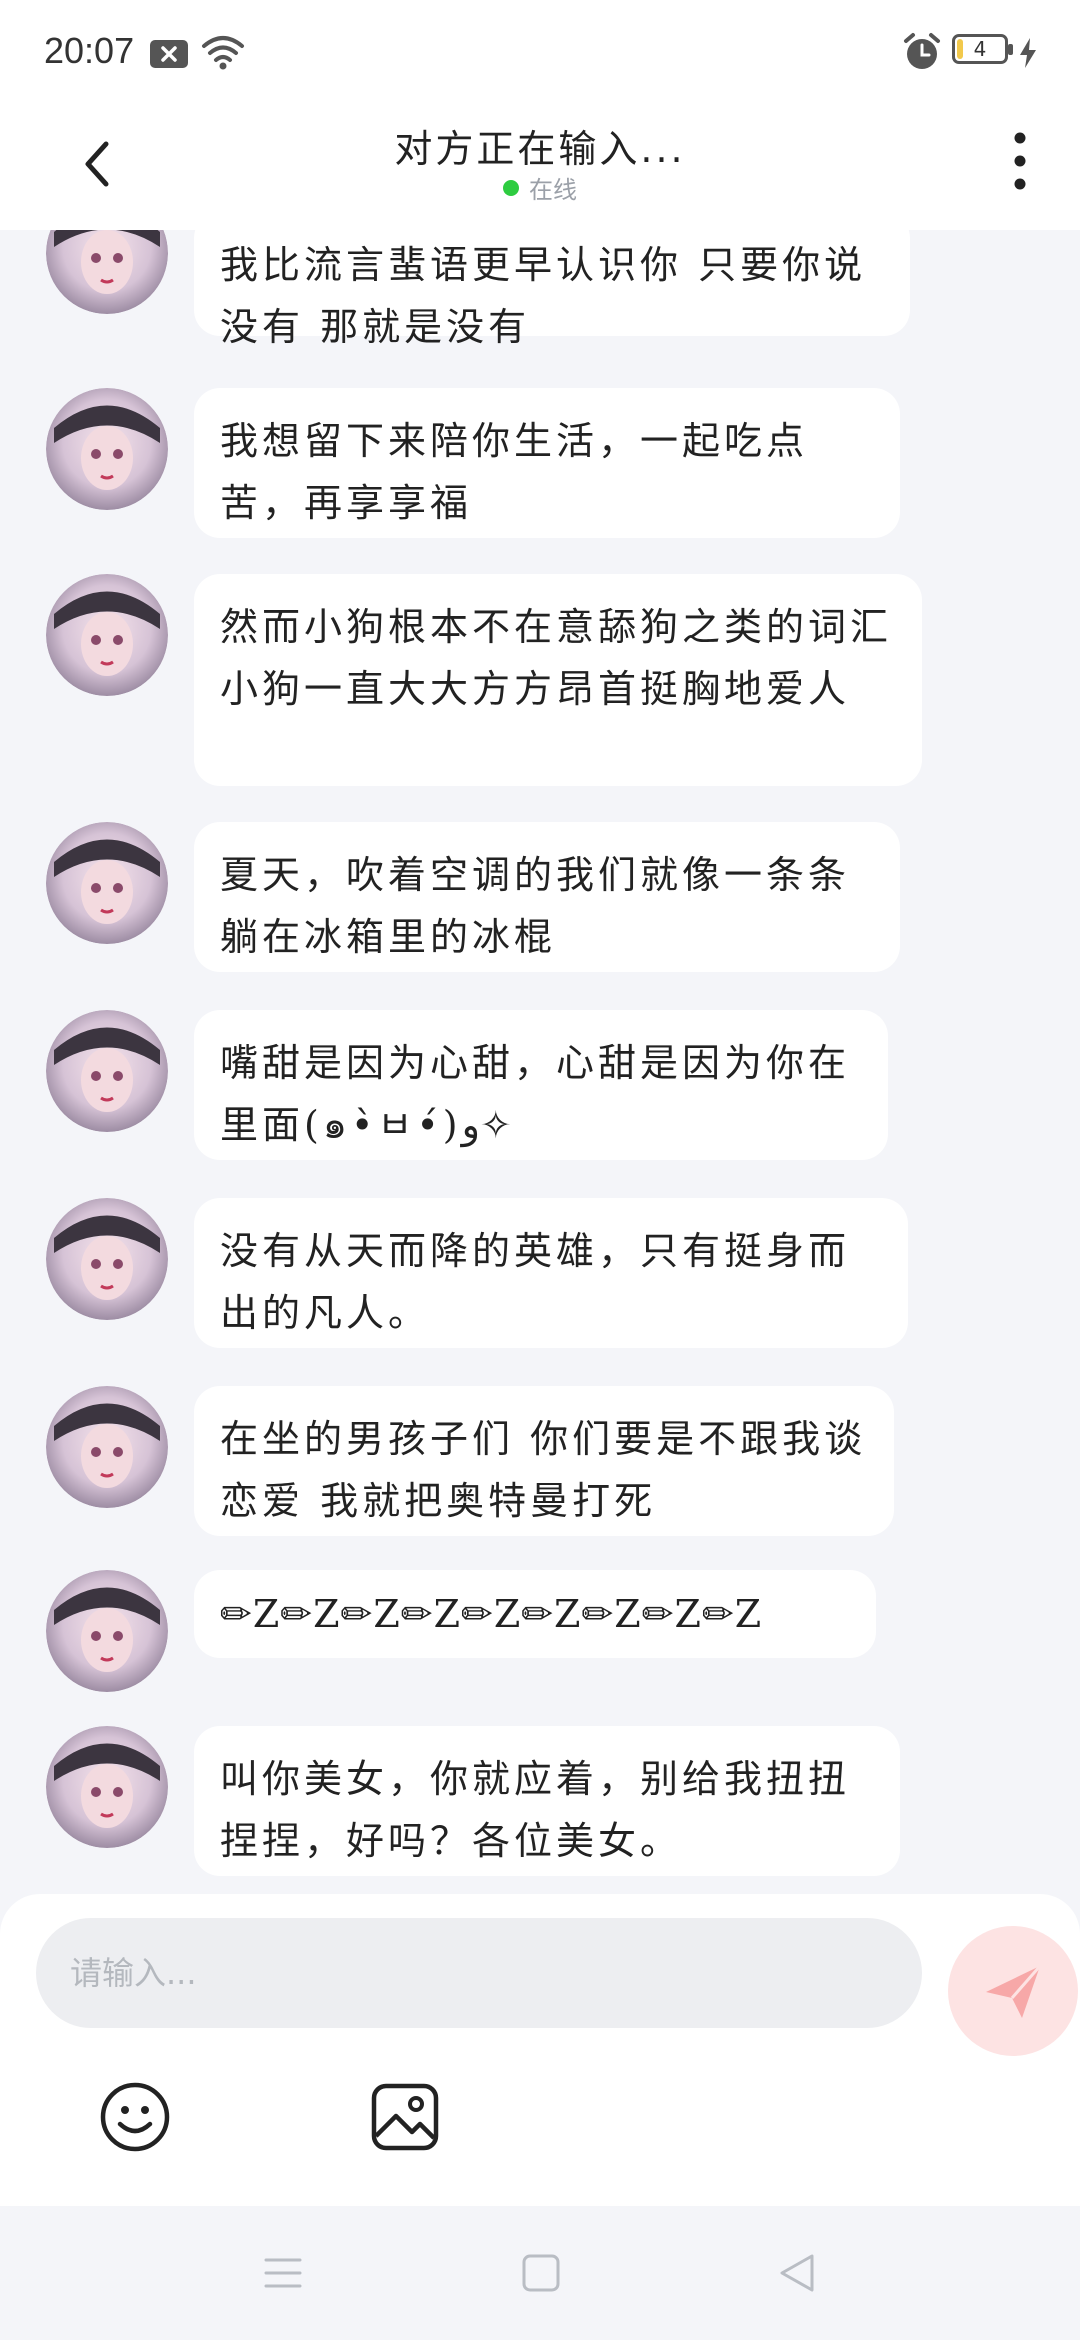 The width and height of the screenshot is (1080, 2340). Describe the element at coordinates (535, 1614) in the screenshot. I see `message-bubble: ✏Z✏Z✏Z✏Z✏Z✏Z✏Z✏Z✏Z` at that location.